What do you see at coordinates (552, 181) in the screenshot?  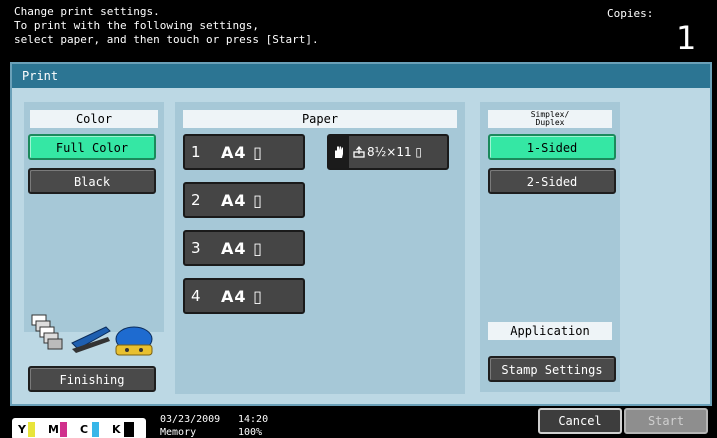 I see `two-sided-button: 2-Sided` at bounding box center [552, 181].